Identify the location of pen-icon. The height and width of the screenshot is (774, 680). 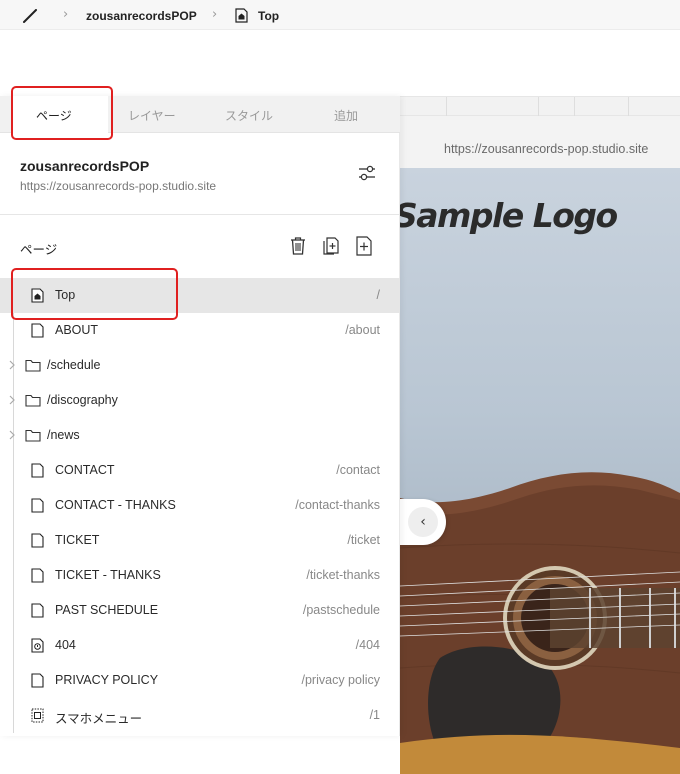
(30, 16).